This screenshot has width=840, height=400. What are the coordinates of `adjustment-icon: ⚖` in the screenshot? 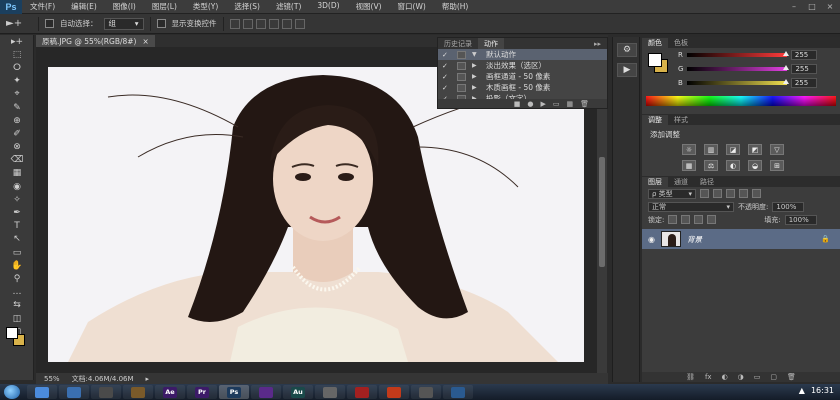 It's located at (711, 165).